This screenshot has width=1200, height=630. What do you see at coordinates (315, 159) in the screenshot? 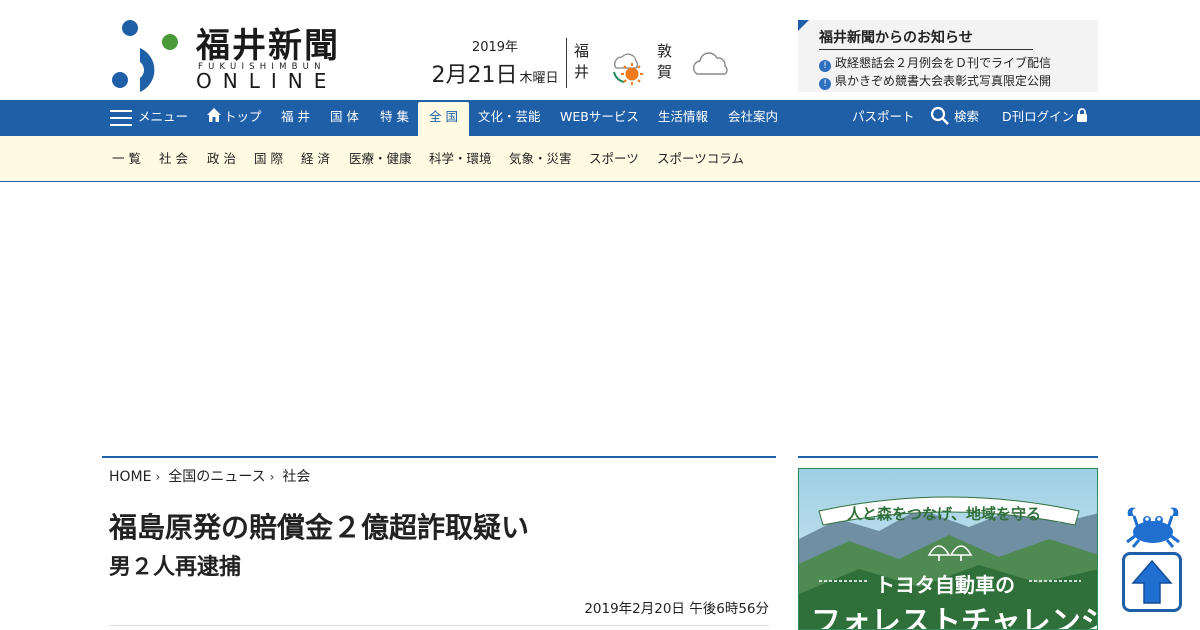
I see `subnav-item-economy: 経 済` at bounding box center [315, 159].